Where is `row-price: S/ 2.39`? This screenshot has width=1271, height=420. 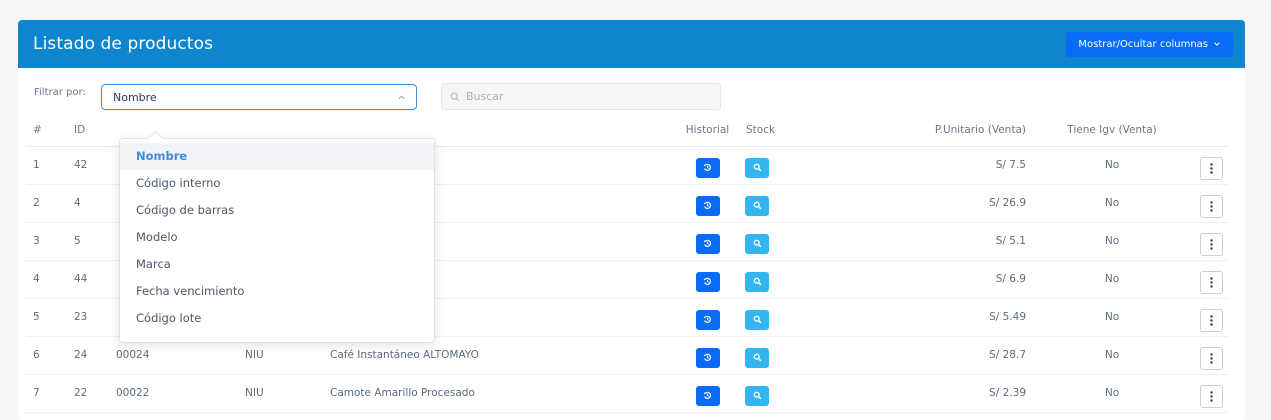
row-price: S/ 2.39 is located at coordinates (921, 393).